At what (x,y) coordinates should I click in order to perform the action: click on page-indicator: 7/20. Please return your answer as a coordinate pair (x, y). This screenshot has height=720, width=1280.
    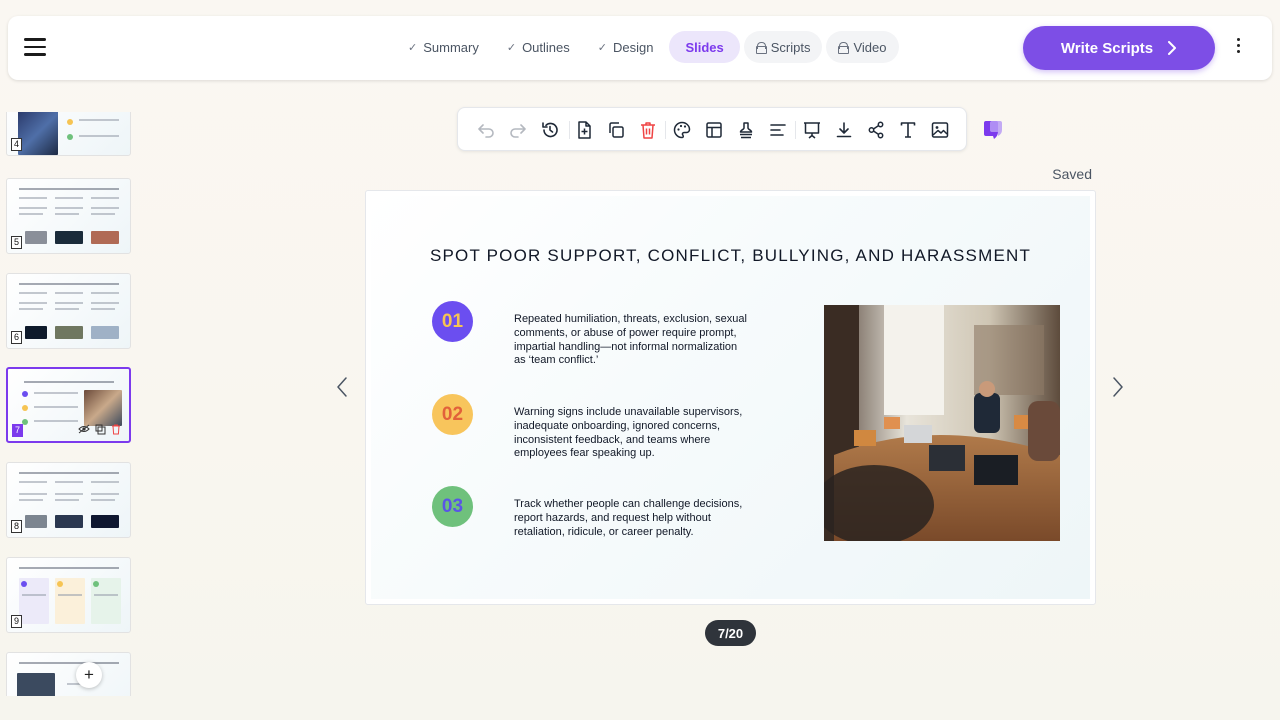
    Looking at the image, I should click on (730, 633).